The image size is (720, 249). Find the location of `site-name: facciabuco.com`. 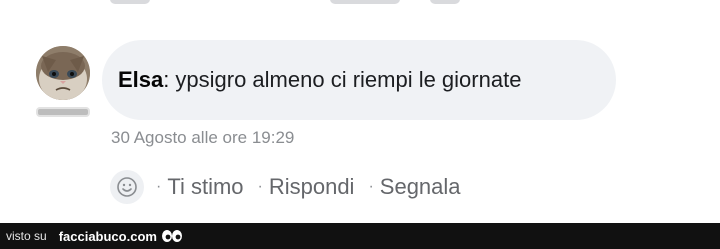

site-name: facciabuco.com is located at coordinates (108, 236).